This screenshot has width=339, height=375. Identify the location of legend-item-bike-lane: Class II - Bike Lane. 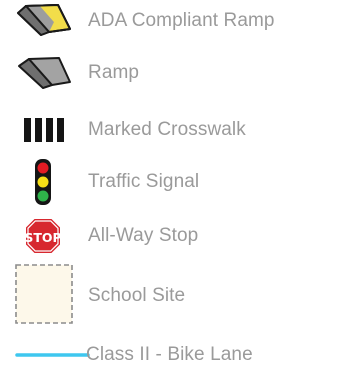
(169, 355).